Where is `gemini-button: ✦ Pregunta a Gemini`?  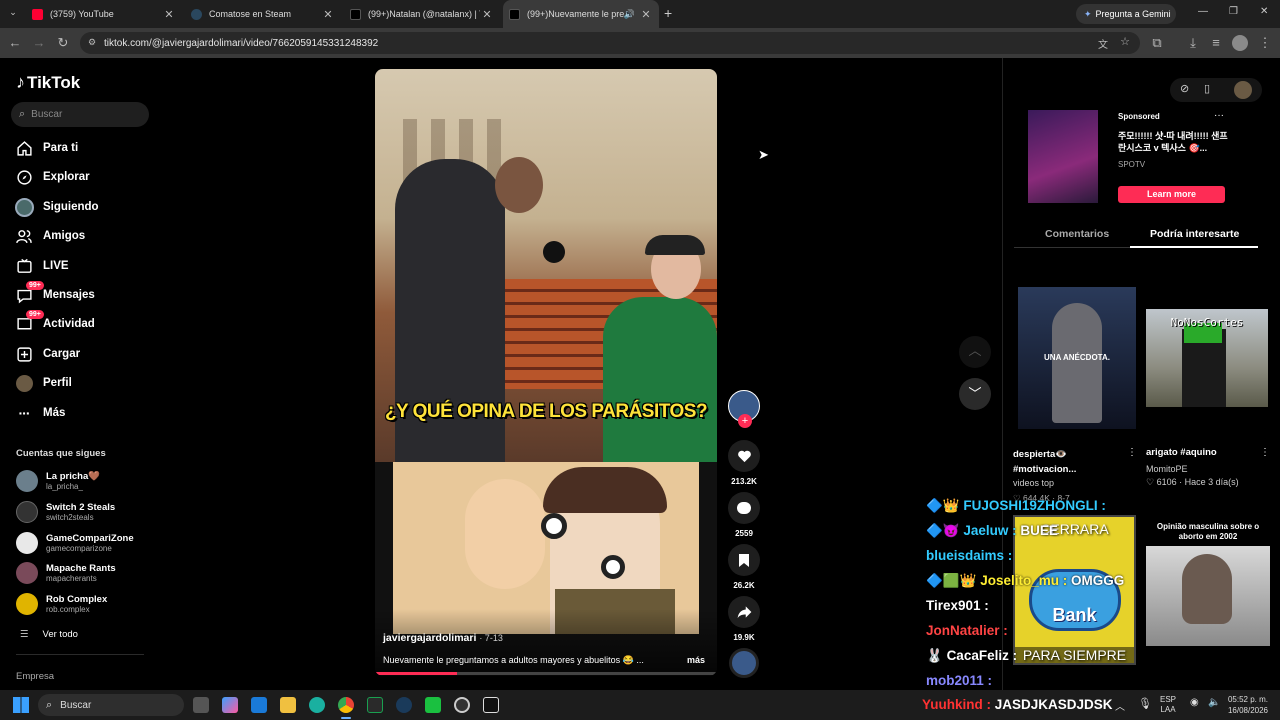
gemini-button: ✦ Pregunta a Gemini is located at coordinates (1126, 14).